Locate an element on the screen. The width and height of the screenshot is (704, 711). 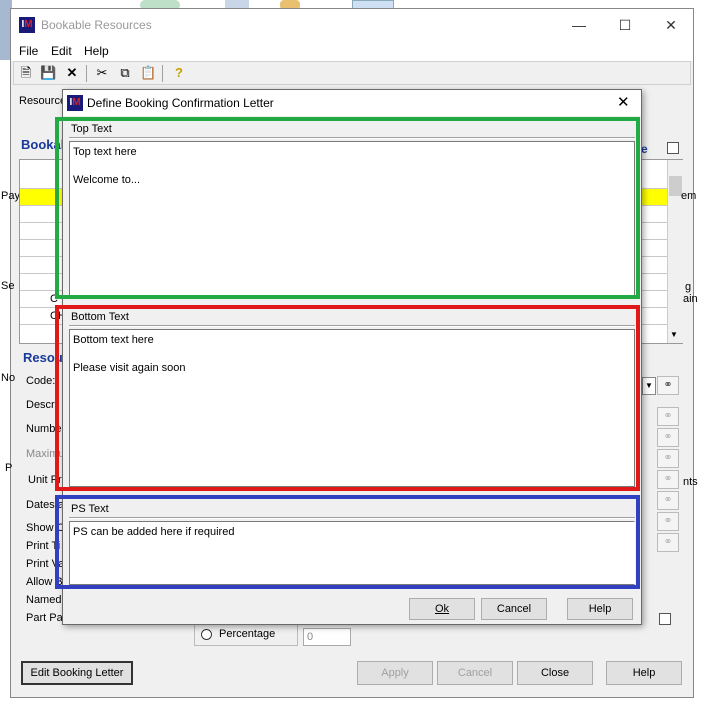
edit-booking-letter-button: Edit Booking Letter is located at coordinates (77, 673).